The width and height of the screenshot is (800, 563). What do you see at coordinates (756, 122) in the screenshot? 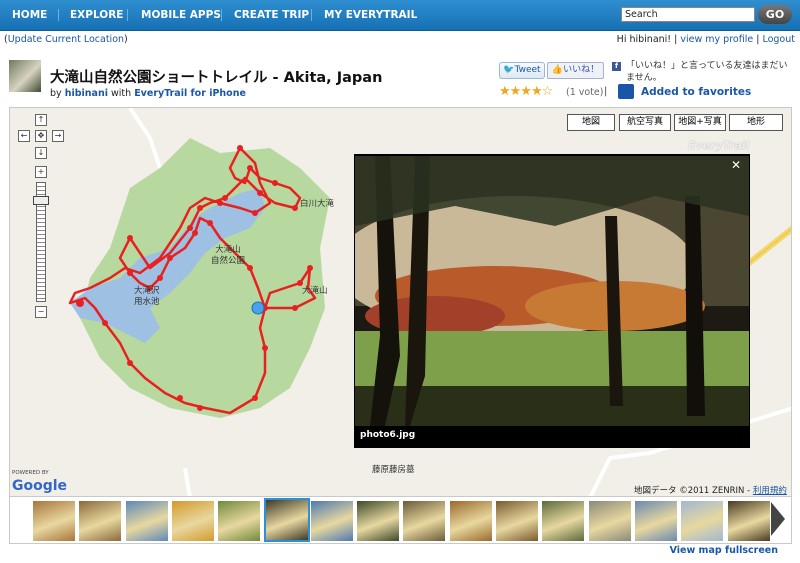
I see `maptype-terrain-button: 地形` at bounding box center [756, 122].